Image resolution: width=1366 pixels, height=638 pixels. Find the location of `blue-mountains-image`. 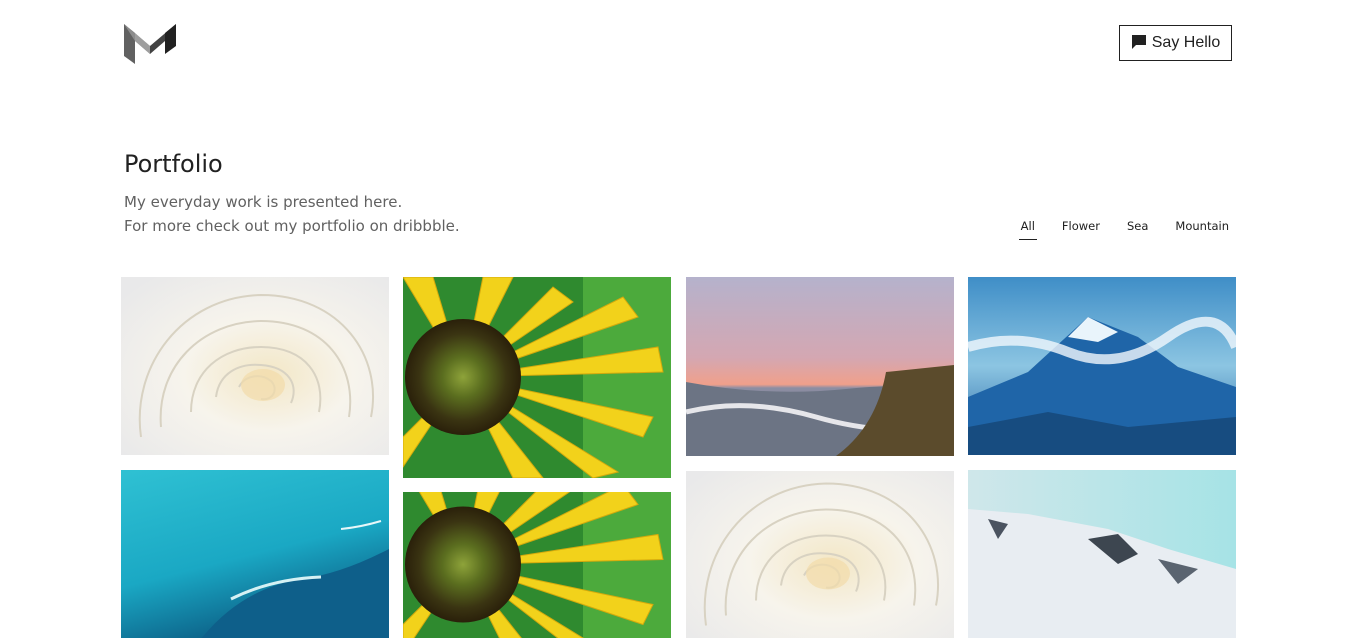

blue-mountains-image is located at coordinates (1102, 366).